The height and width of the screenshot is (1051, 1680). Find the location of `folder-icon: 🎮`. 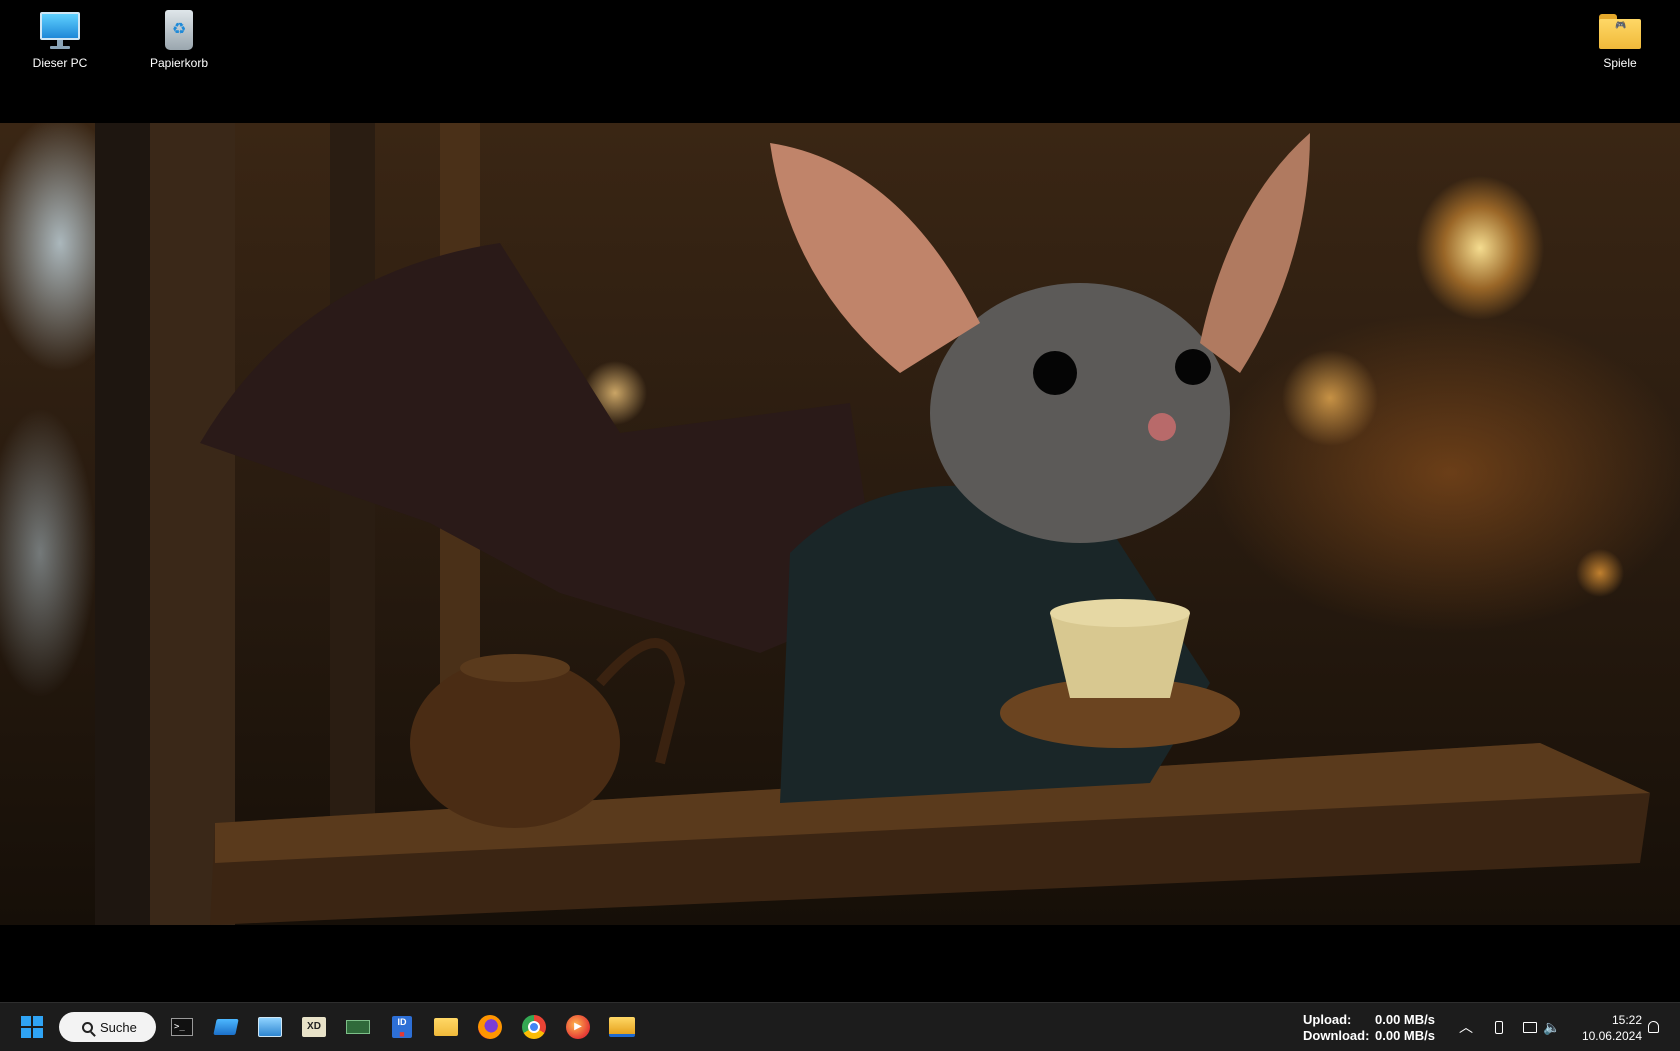

folder-icon: 🎮 is located at coordinates (1620, 30).